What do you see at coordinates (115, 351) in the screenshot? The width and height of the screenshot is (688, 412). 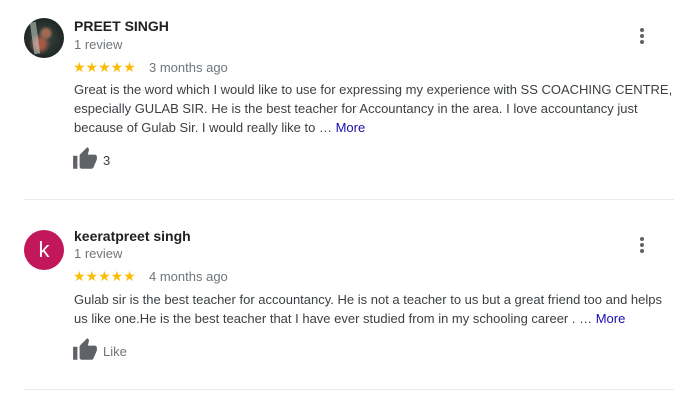 I see `like-button-label: Like` at bounding box center [115, 351].